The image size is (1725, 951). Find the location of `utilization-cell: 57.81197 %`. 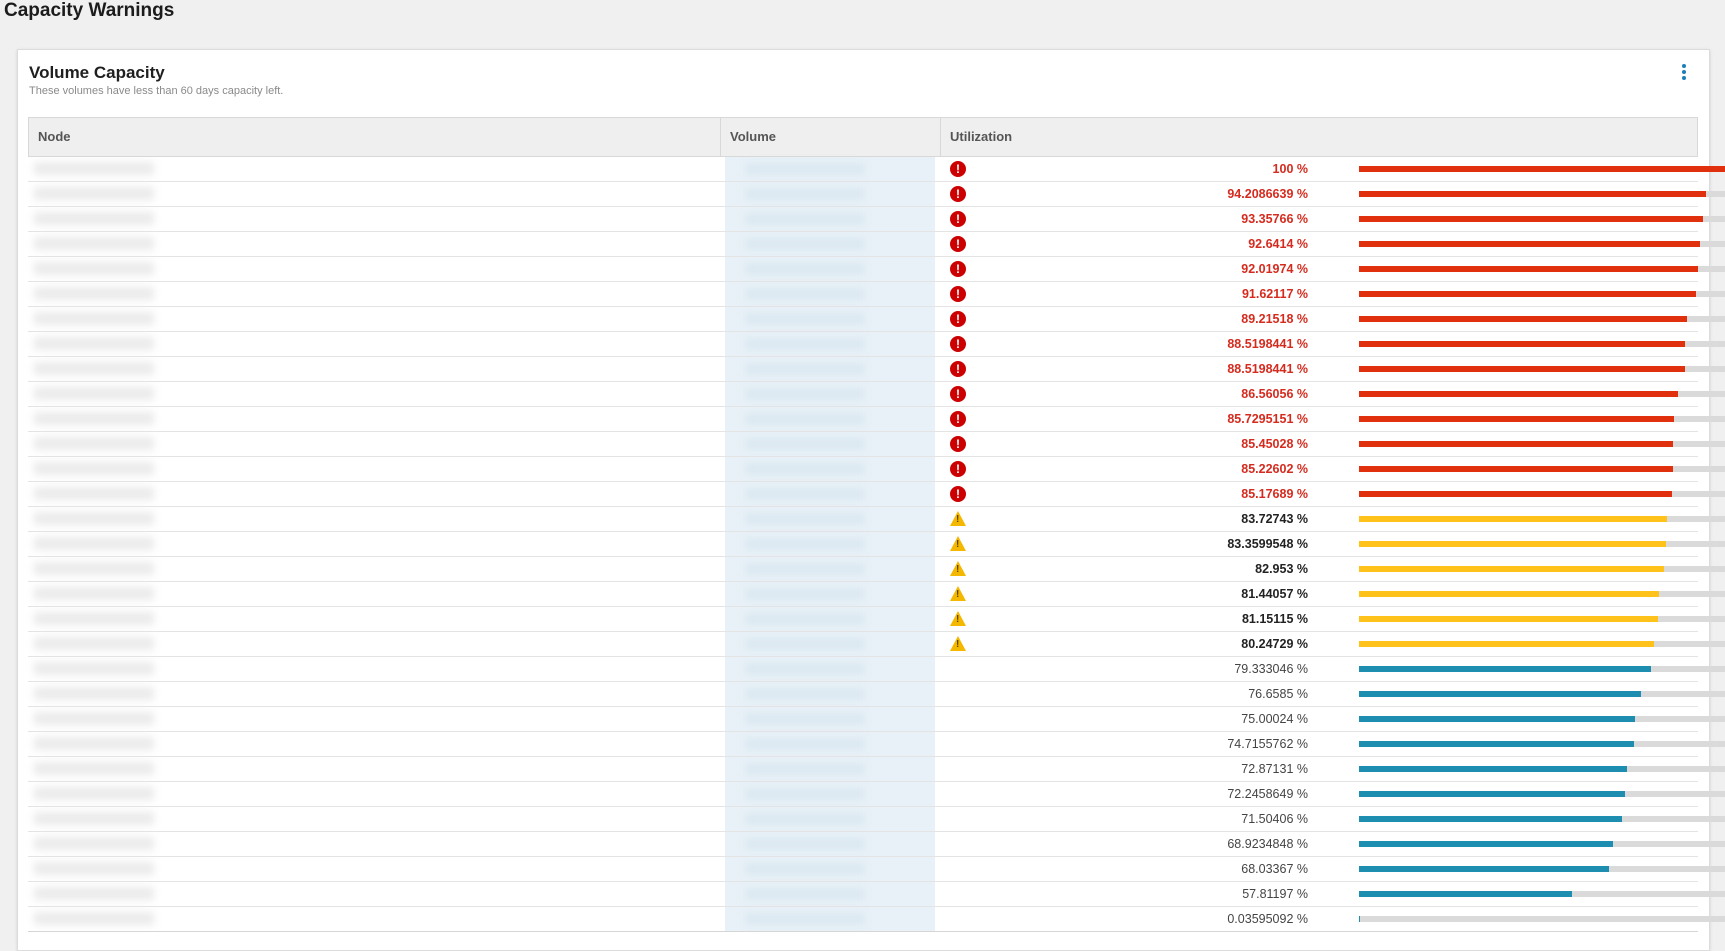

utilization-cell: 57.81197 % is located at coordinates (1332, 894).